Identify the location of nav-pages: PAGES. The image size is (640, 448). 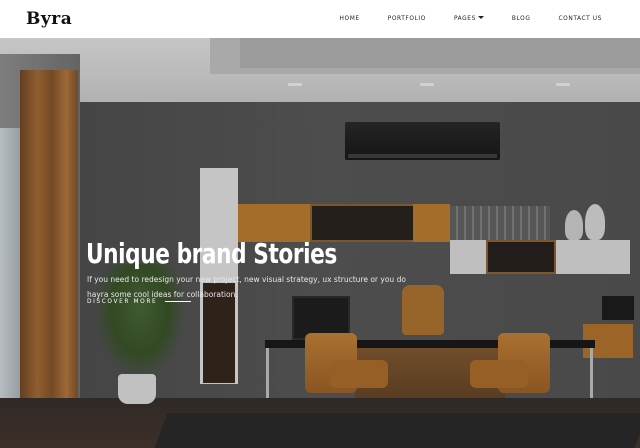
(469, 18).